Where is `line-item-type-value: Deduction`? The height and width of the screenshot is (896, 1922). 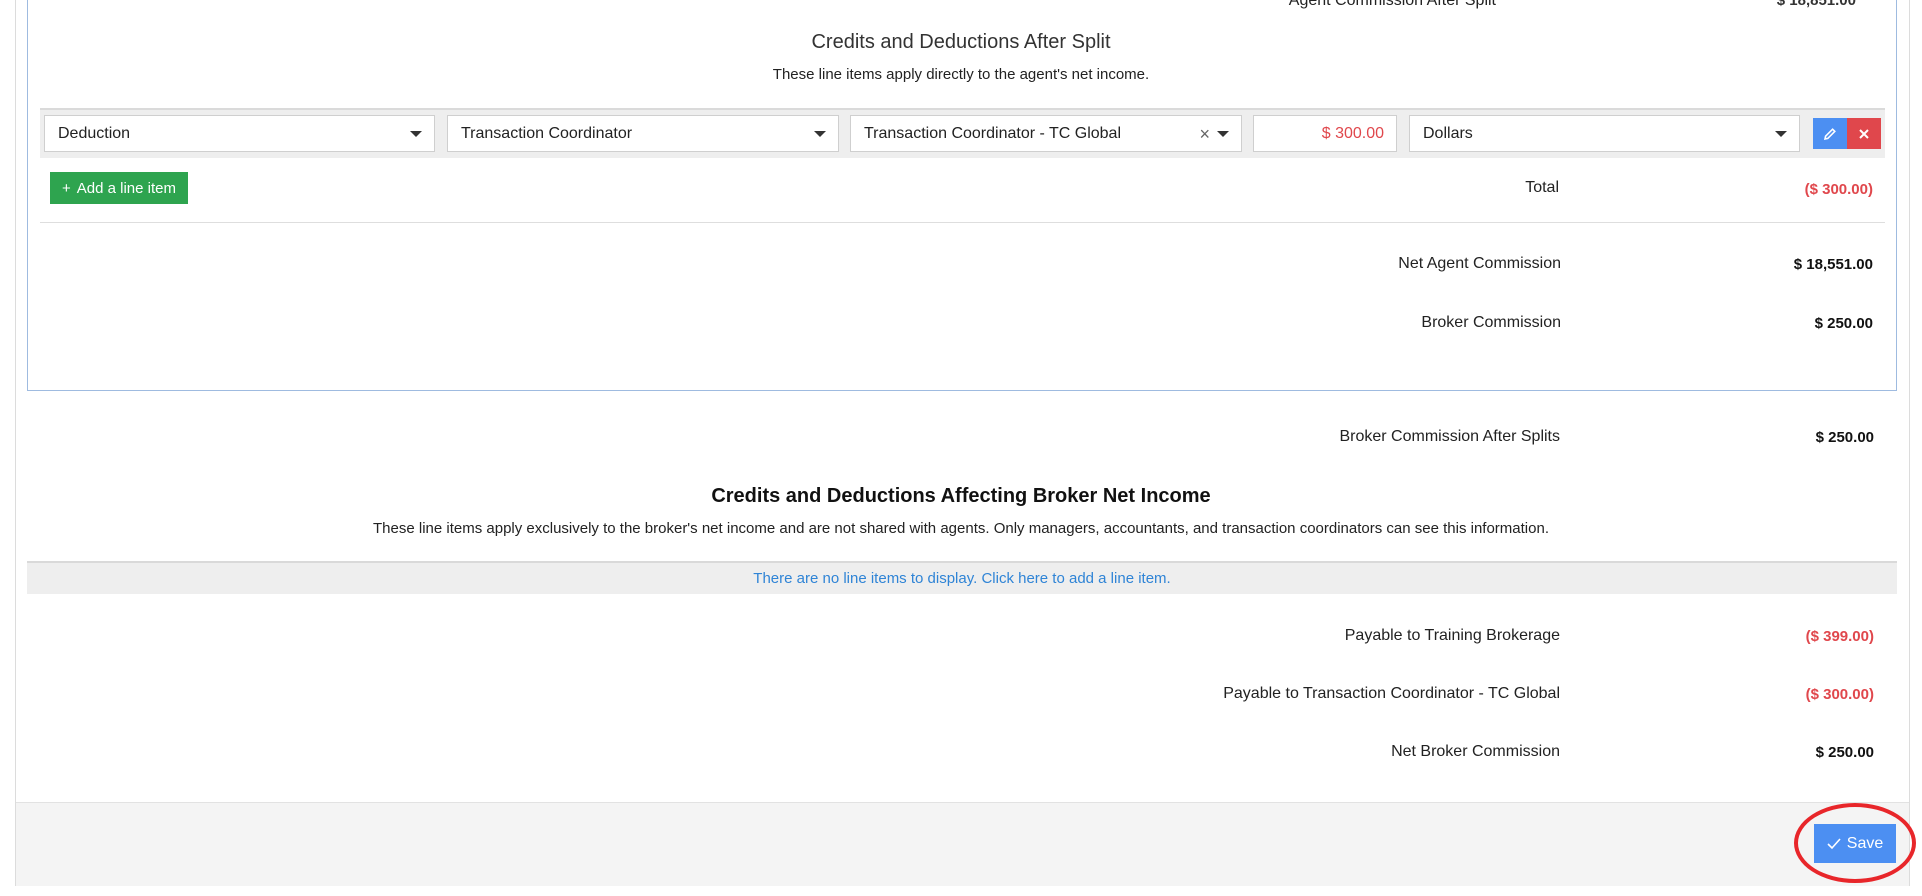
line-item-type-value: Deduction is located at coordinates (94, 133).